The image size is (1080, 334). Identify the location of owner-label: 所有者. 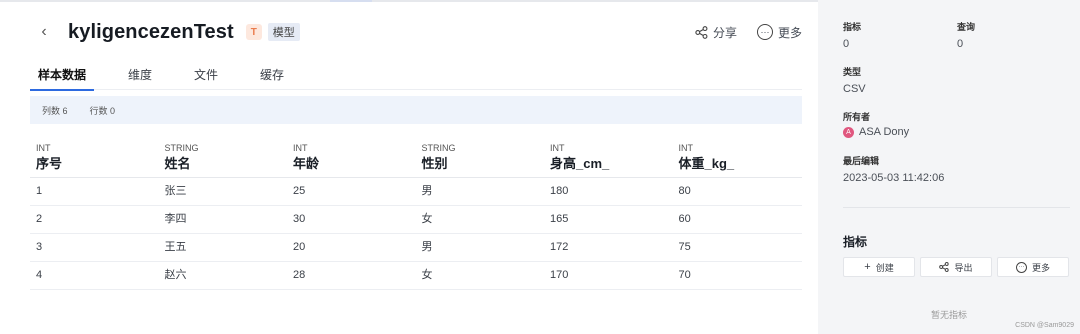
(857, 117).